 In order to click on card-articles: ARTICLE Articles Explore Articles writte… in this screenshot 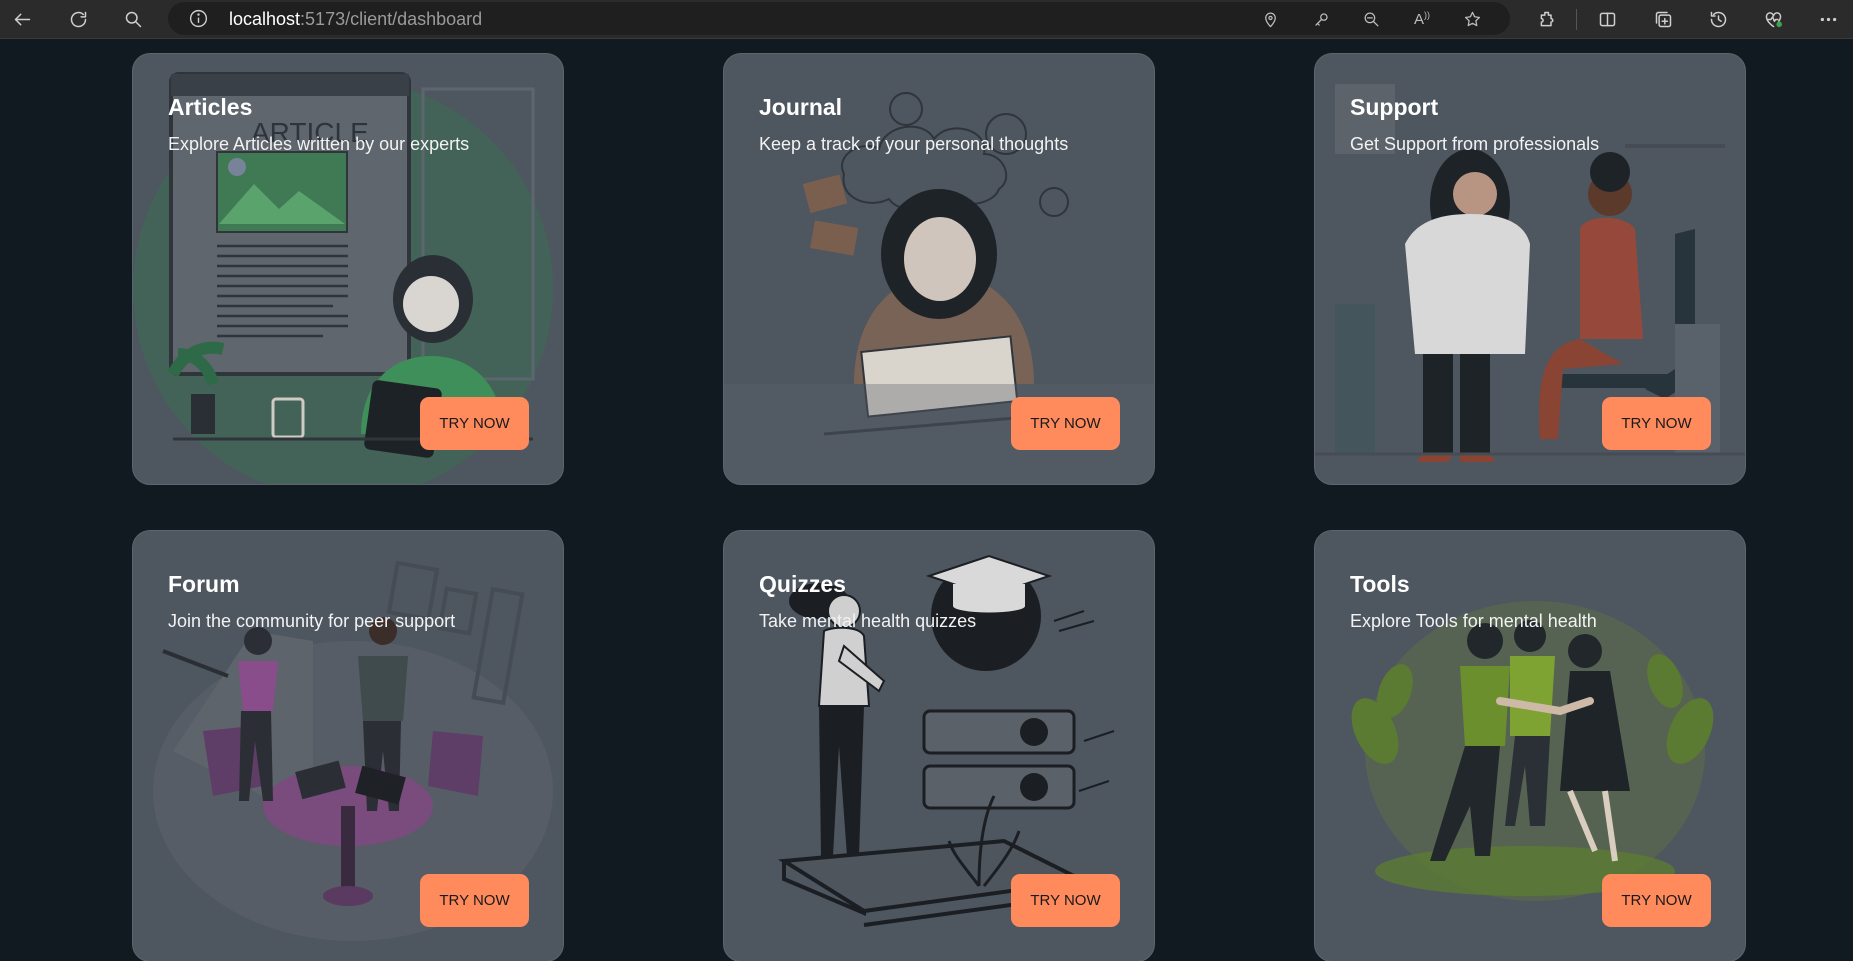, I will do `click(348, 269)`.